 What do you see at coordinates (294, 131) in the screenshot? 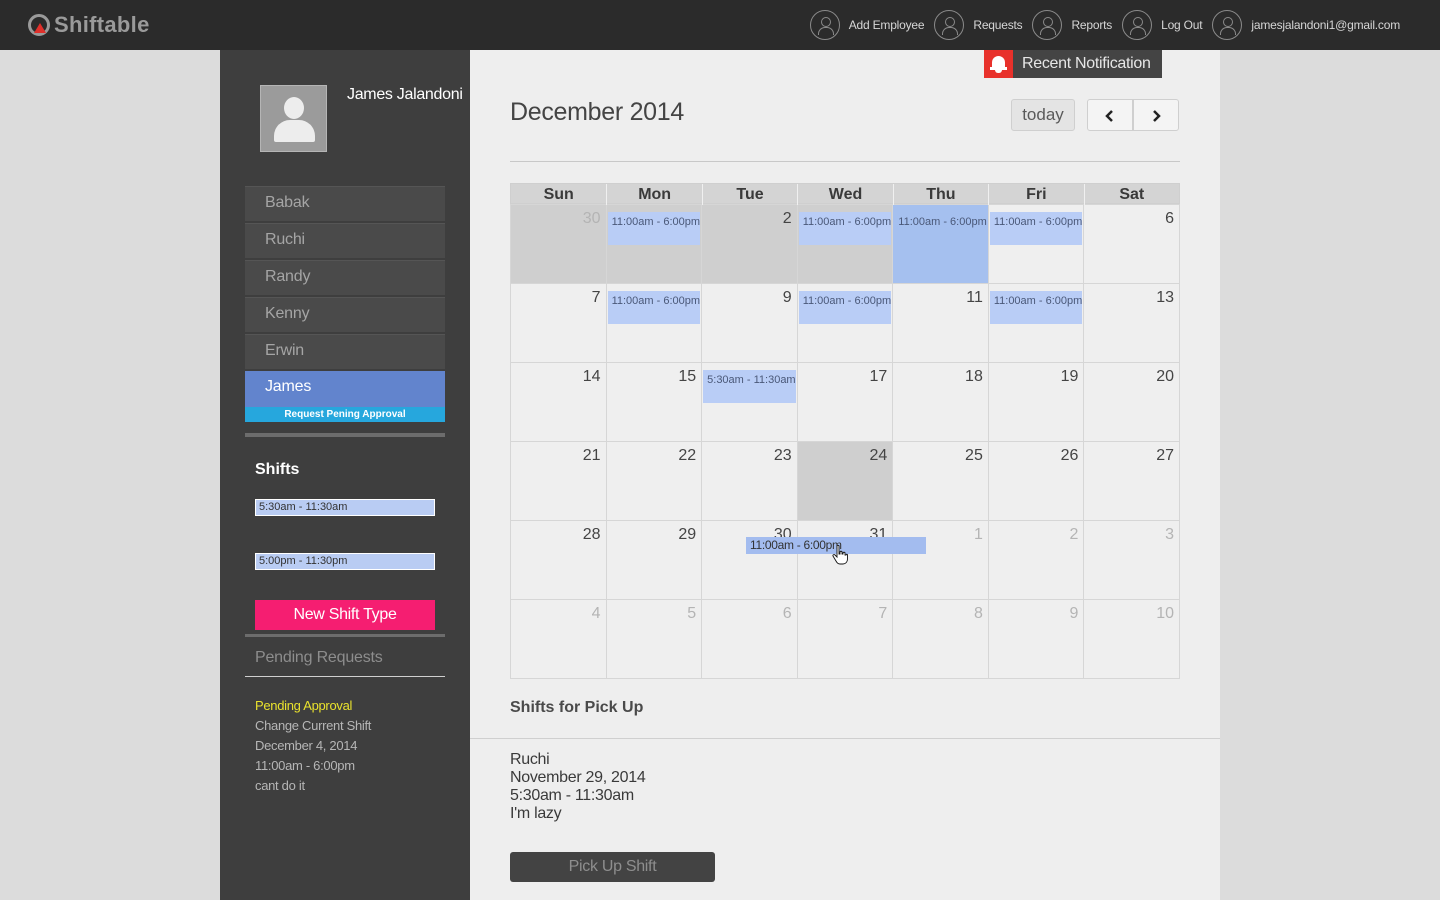
I see `avatar-body` at bounding box center [294, 131].